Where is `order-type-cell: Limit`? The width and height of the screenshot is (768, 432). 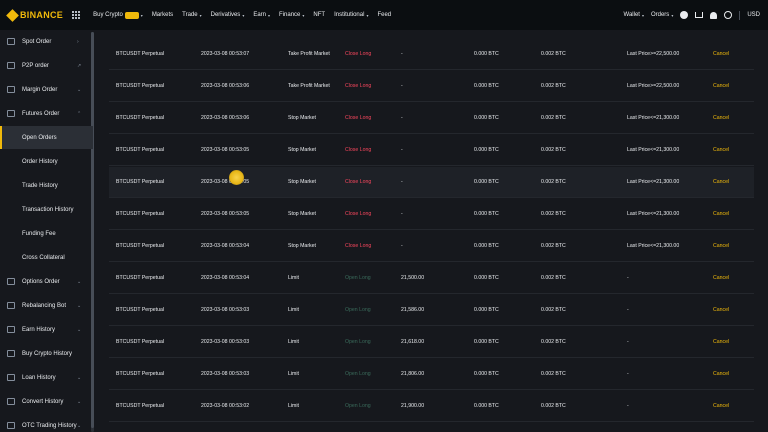
order-type-cell: Limit is located at coordinates (293, 278).